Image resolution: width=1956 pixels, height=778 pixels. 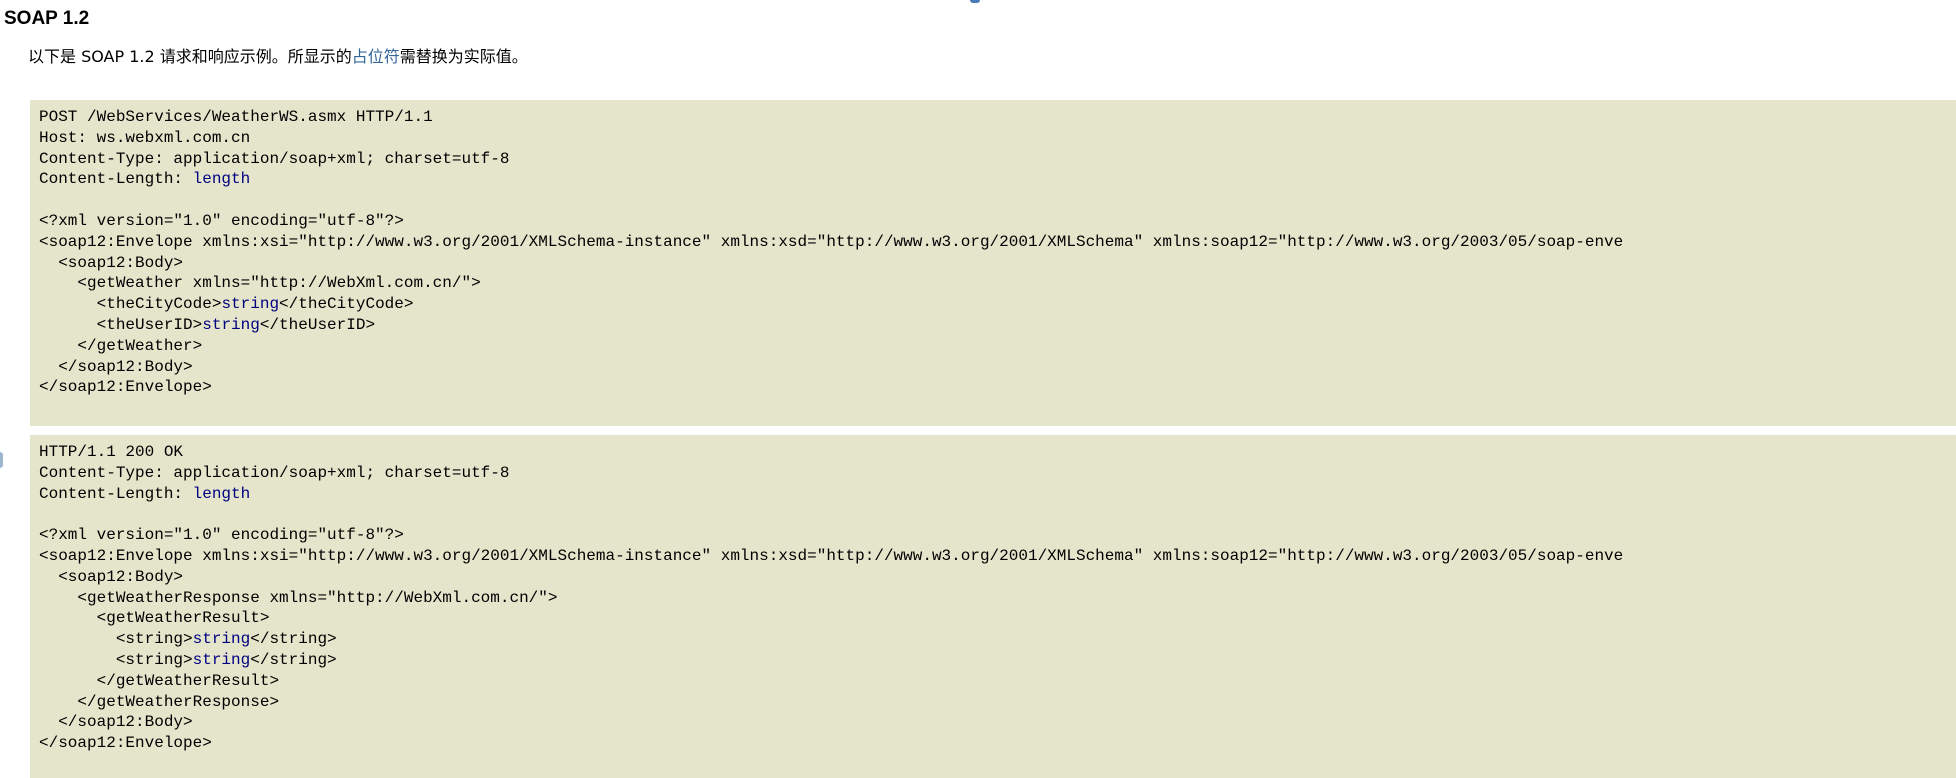 I want to click on code-text: Host: ws.webxml.com.cn, so click(x=145, y=137).